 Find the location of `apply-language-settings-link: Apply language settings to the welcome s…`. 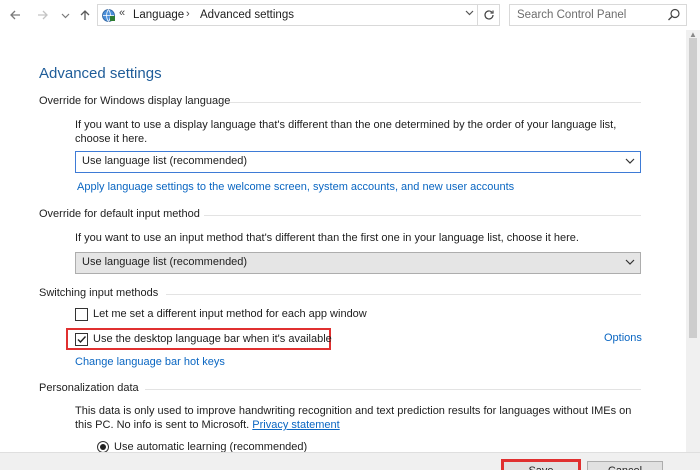

apply-language-settings-link: Apply language settings to the welcome s… is located at coordinates (295, 187).